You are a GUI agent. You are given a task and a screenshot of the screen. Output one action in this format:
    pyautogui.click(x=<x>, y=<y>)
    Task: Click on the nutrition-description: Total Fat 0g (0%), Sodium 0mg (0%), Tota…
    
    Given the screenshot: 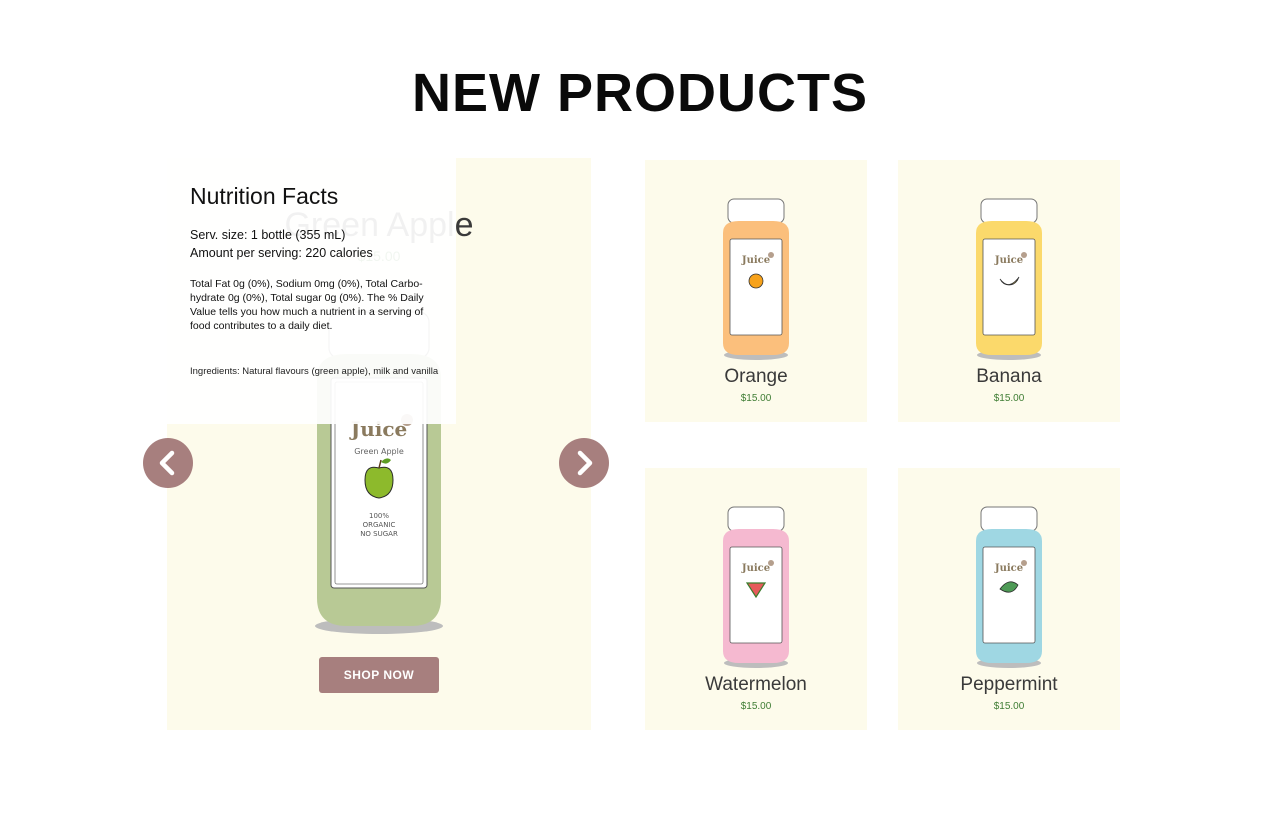 What is the action you would take?
    pyautogui.click(x=307, y=305)
    